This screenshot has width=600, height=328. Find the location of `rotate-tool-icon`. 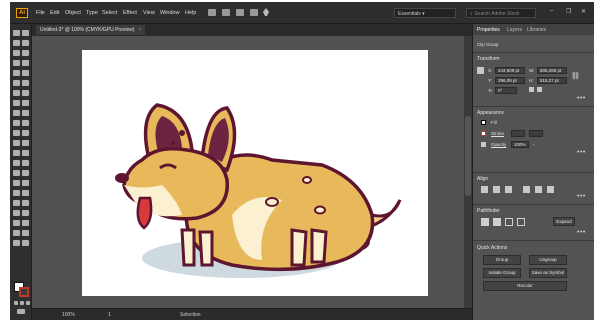

rotate-tool-icon is located at coordinates (16, 93).